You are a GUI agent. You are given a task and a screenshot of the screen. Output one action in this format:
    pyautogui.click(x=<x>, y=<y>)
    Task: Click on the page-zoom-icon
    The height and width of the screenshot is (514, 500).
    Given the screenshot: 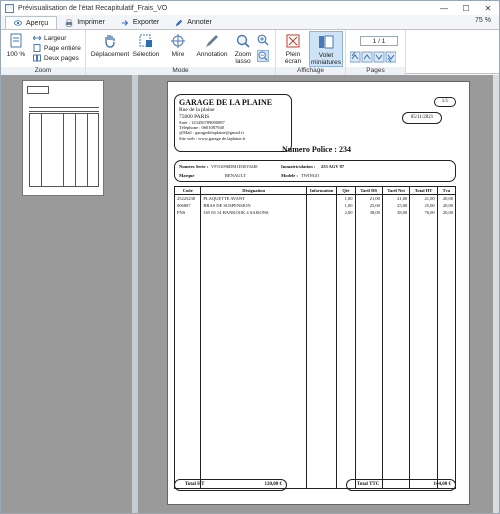 What is the action you would take?
    pyautogui.click(x=16, y=40)
    